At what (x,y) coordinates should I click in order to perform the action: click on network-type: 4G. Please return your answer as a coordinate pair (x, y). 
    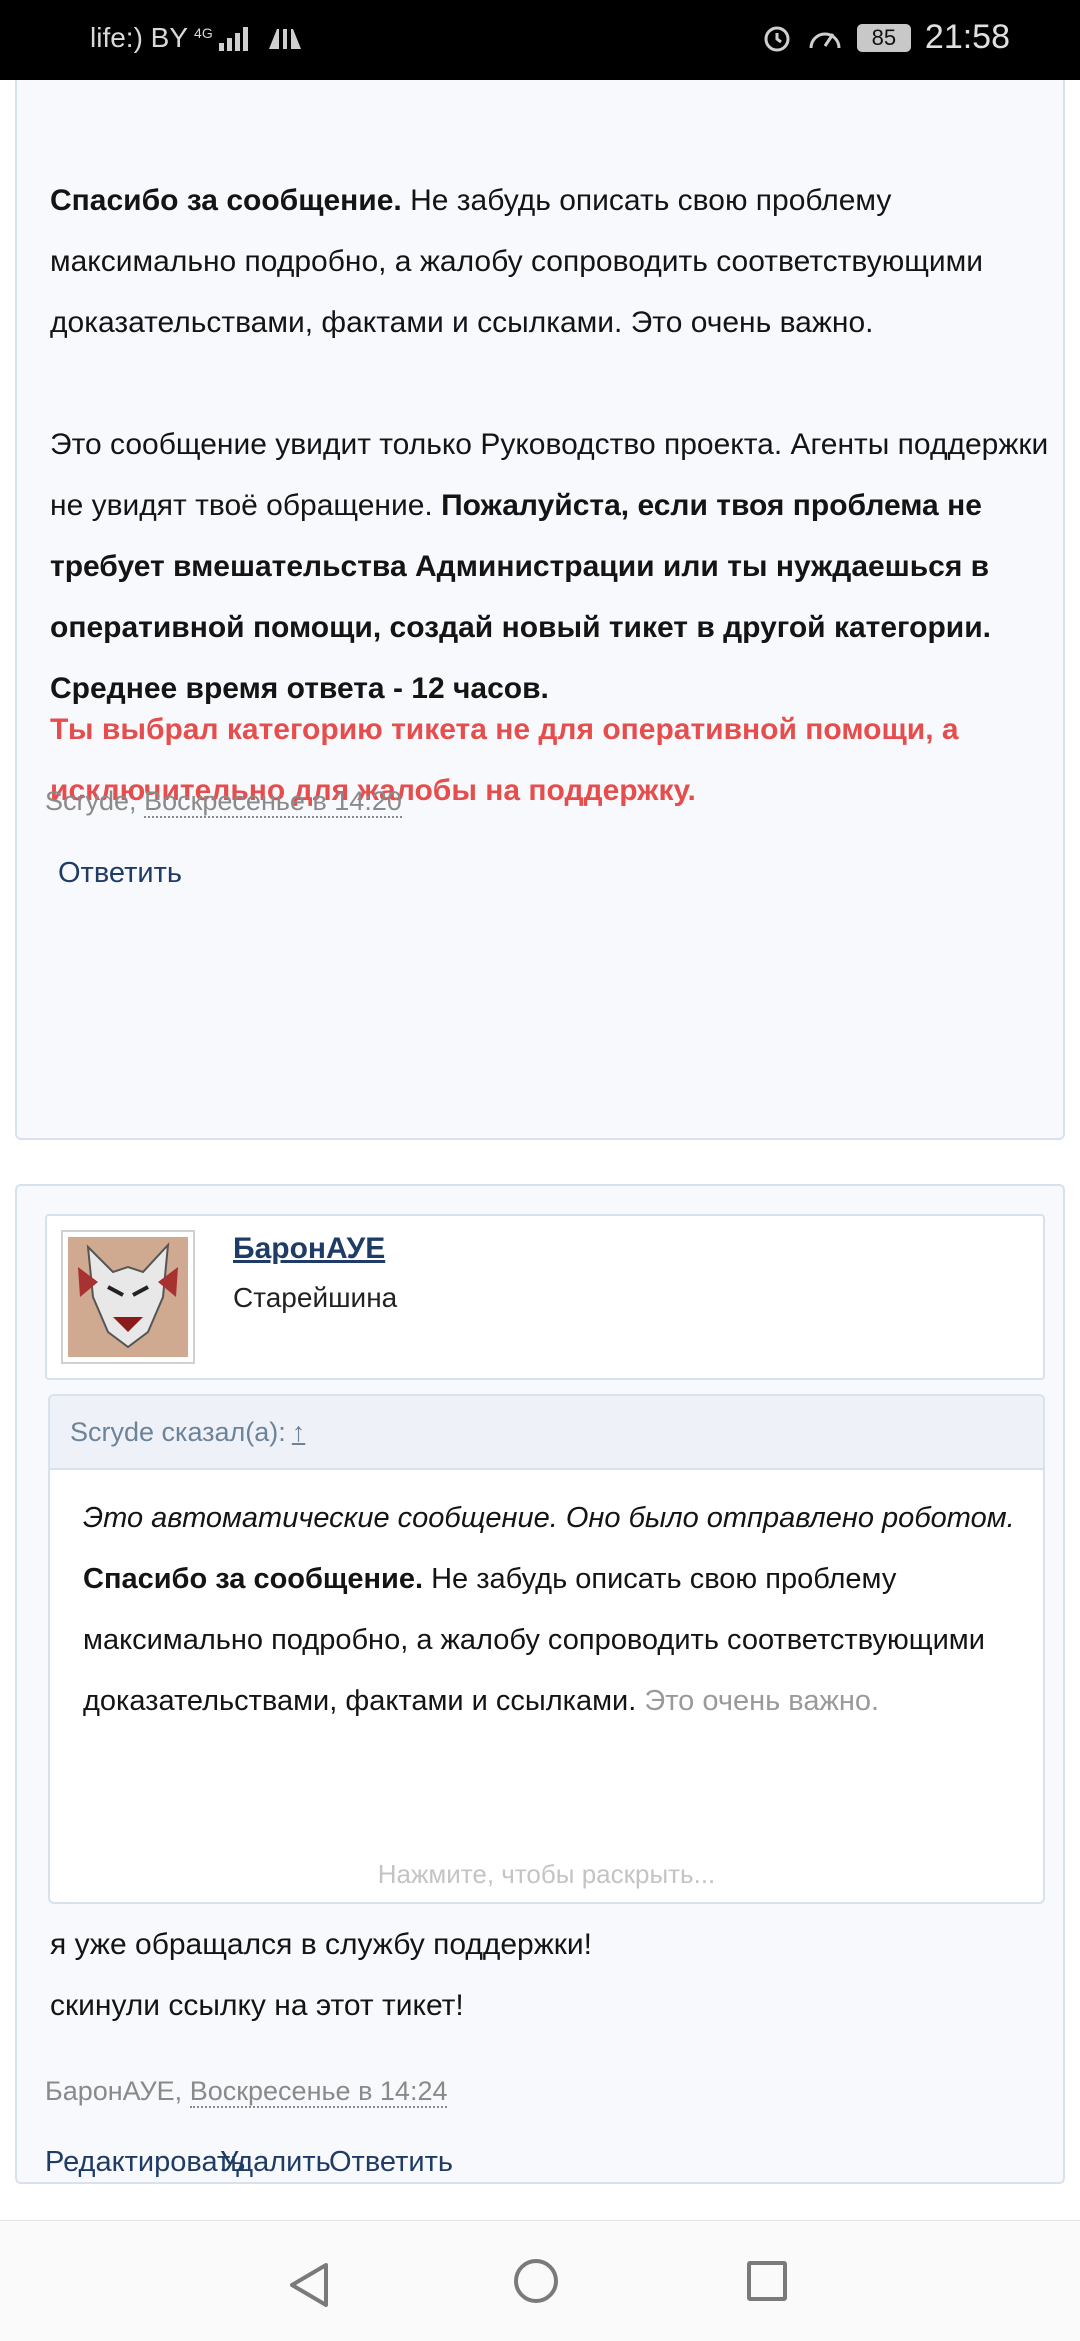
    Looking at the image, I should click on (203, 33).